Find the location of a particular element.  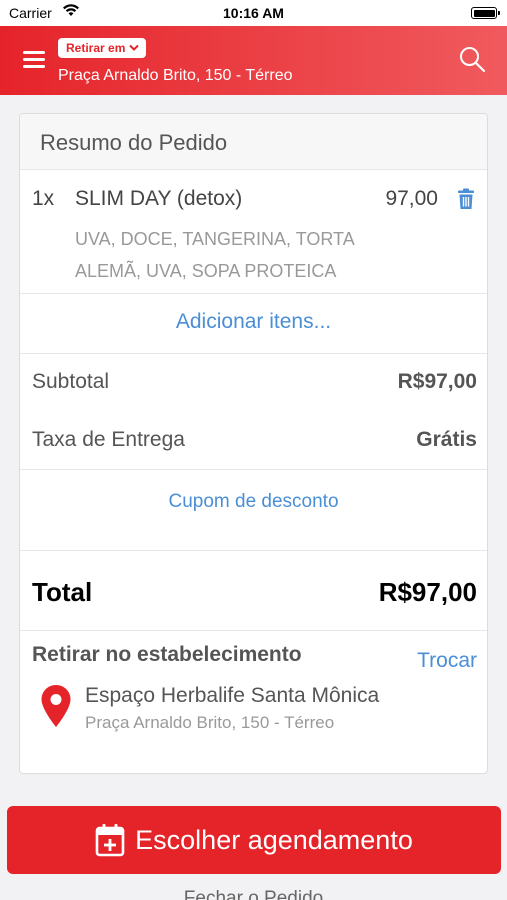

item-price: 97,00 is located at coordinates (411, 198).